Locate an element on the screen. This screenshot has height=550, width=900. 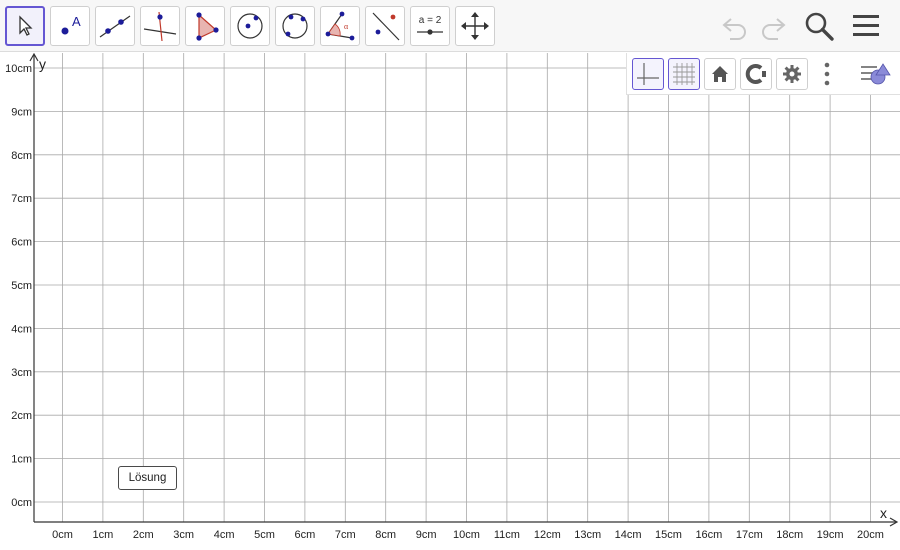
menu-icon is located at coordinates (866, 26).